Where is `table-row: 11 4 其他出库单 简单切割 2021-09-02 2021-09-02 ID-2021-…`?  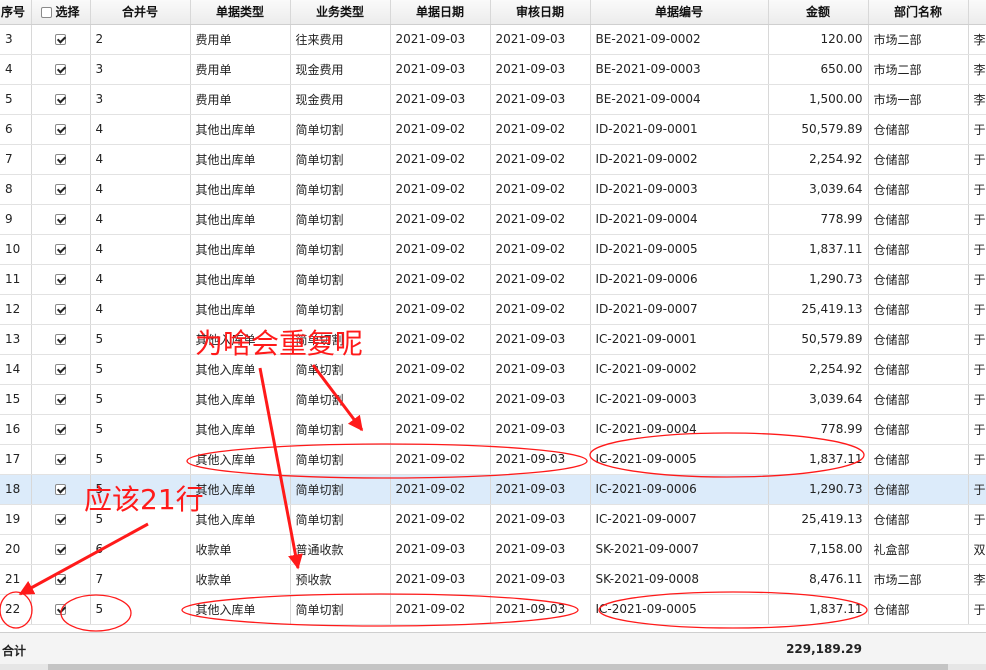 table-row: 11 4 其他出库单 简单切割 2021-09-02 2021-09-02 ID-2021-… is located at coordinates (493, 279).